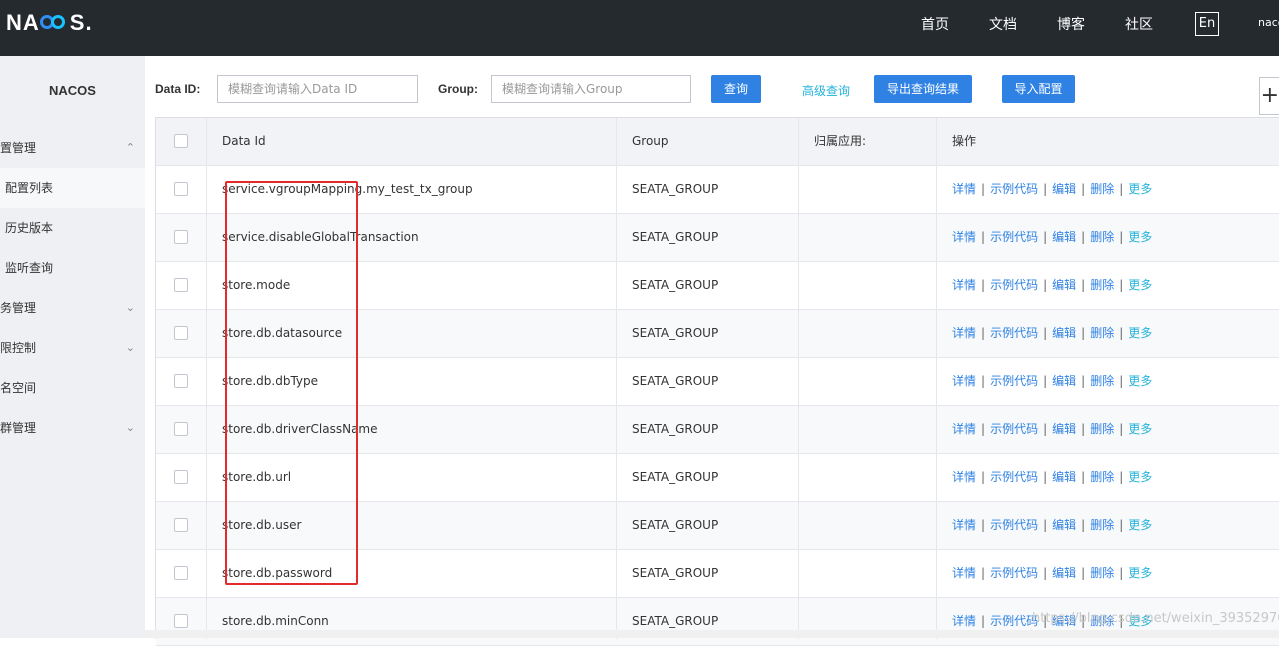  I want to click on group-search-input, so click(591, 89).